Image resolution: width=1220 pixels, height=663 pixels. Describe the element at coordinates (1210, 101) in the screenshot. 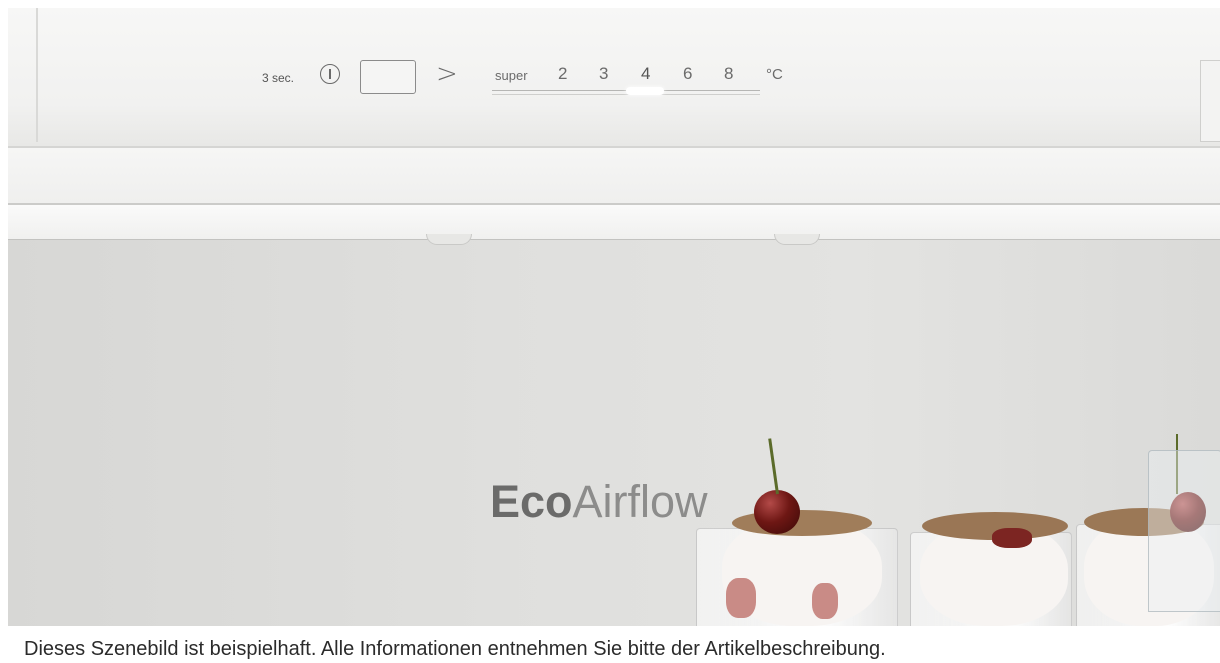

I see `panel-side-frame` at that location.